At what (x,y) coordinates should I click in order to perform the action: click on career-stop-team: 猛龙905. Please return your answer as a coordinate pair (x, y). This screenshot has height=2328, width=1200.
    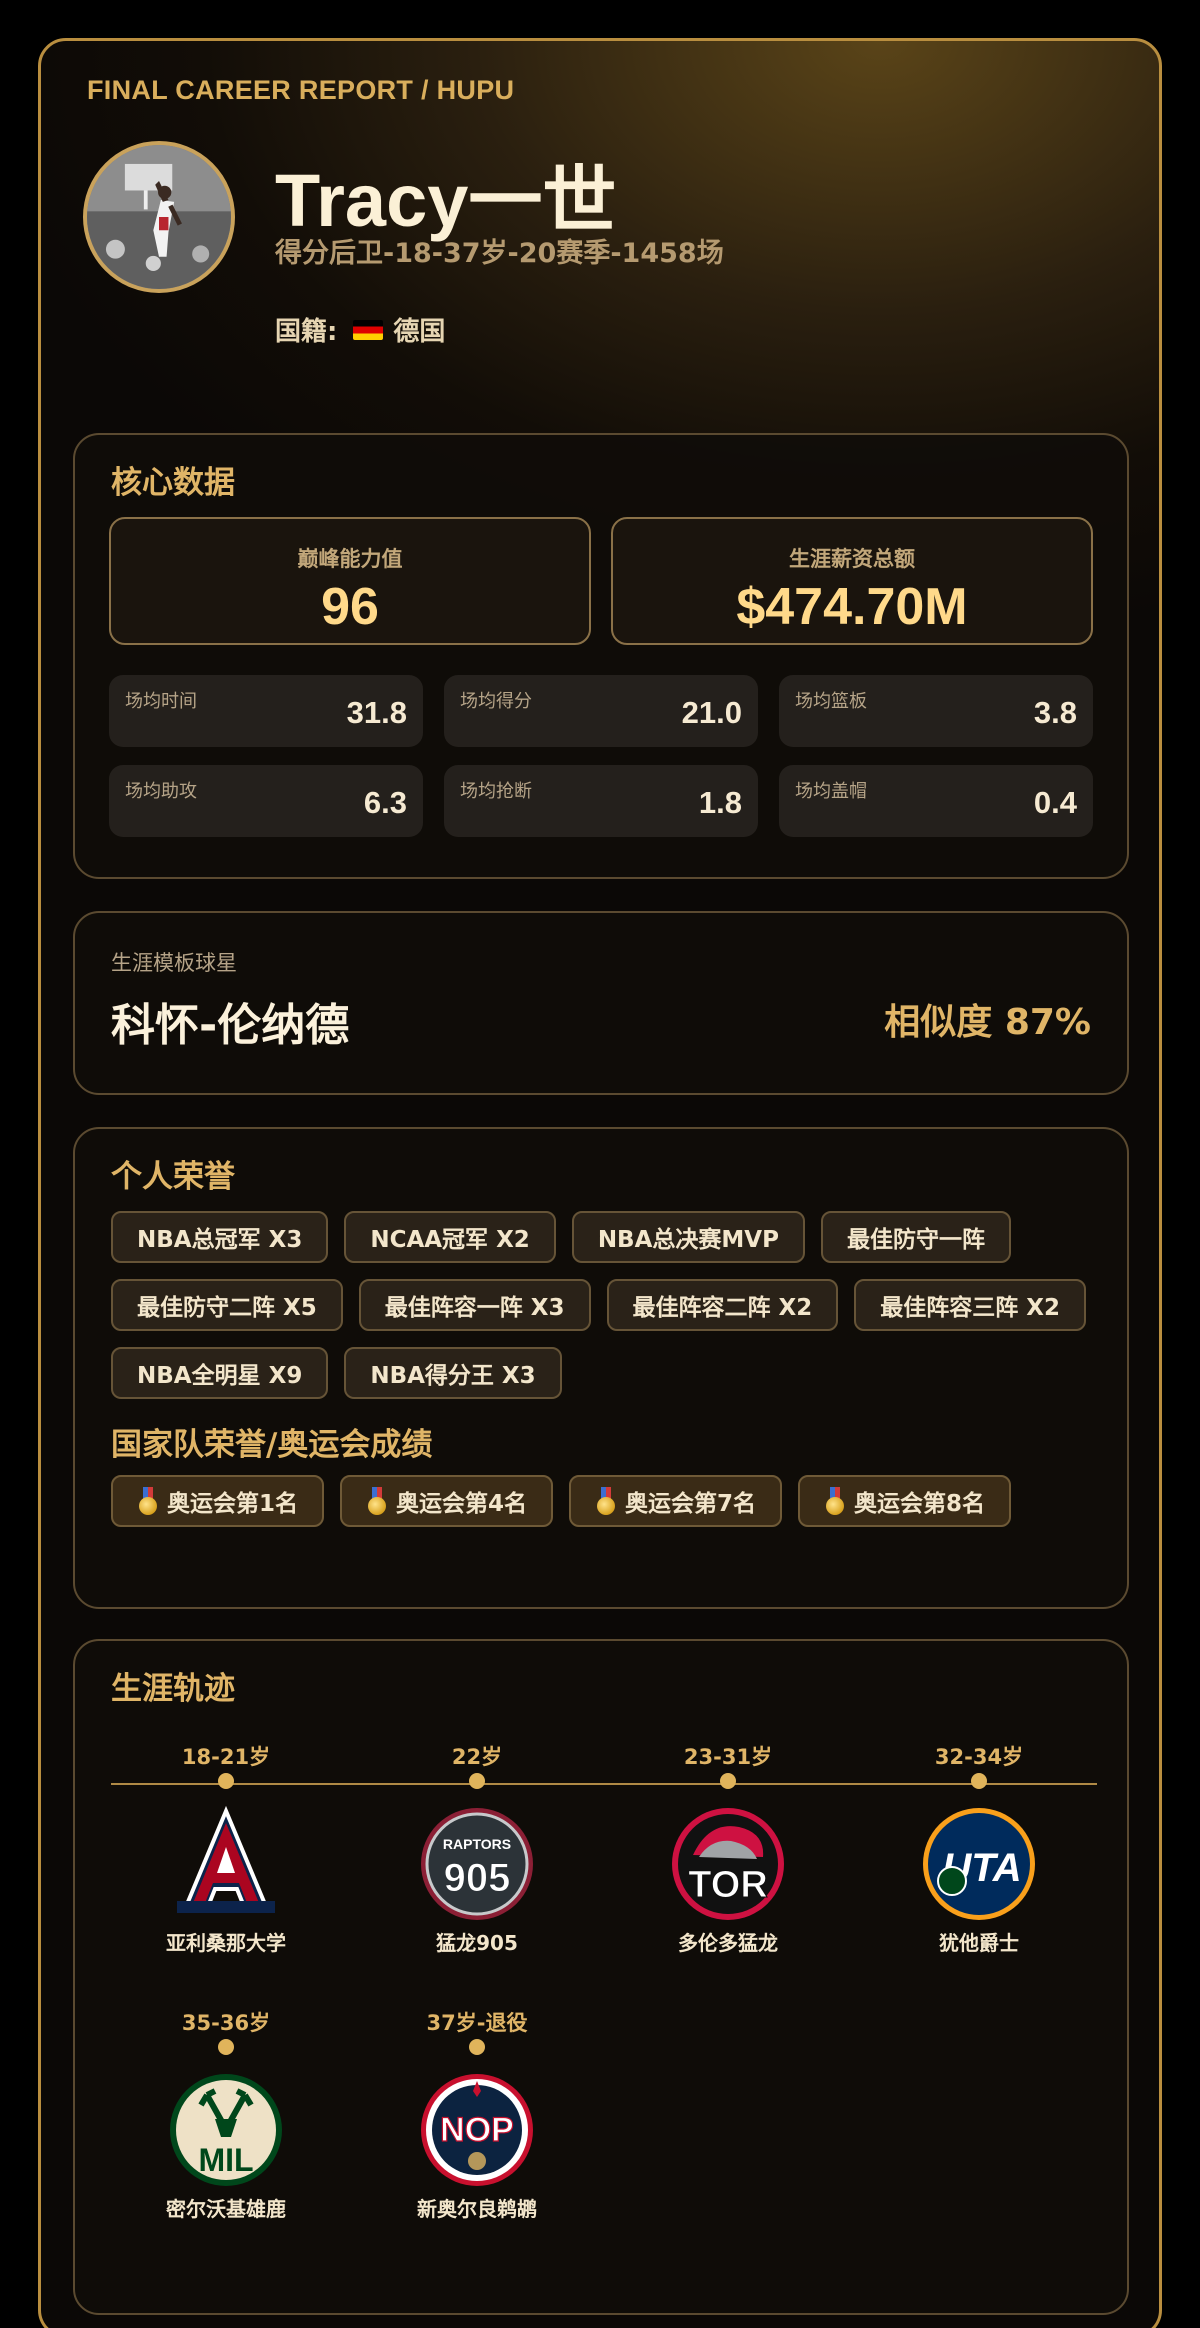
    Looking at the image, I should click on (477, 1943).